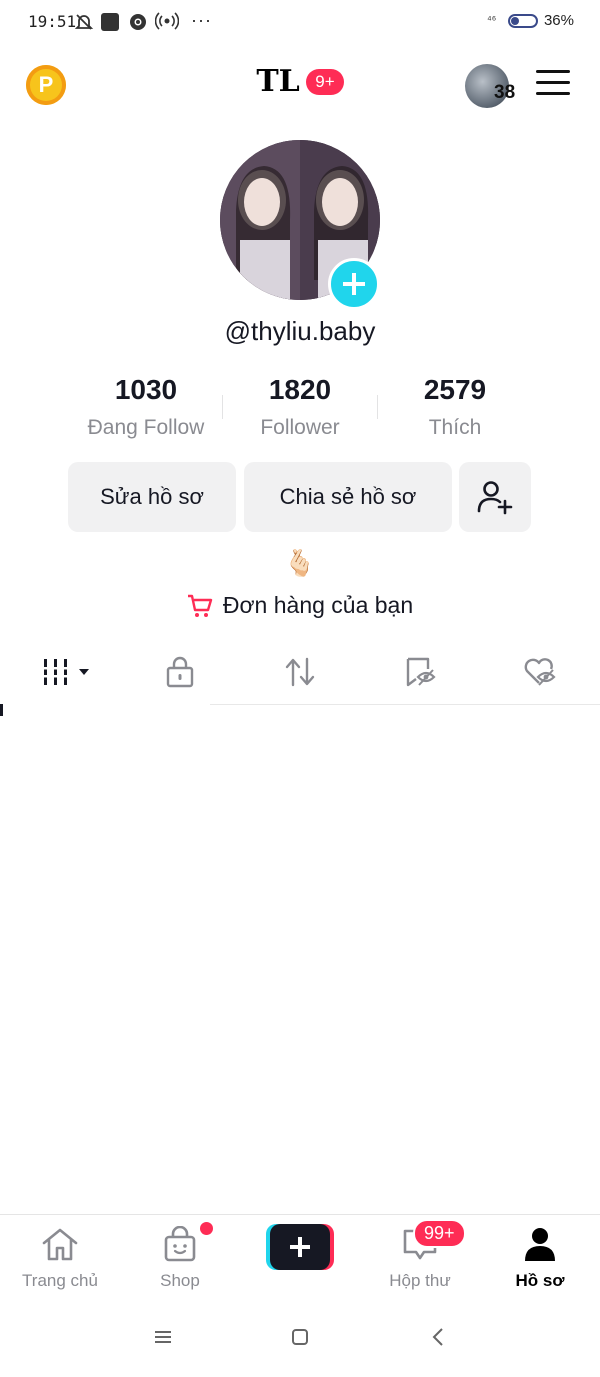  I want to click on nav-shop: Shop, so click(180, 1258).